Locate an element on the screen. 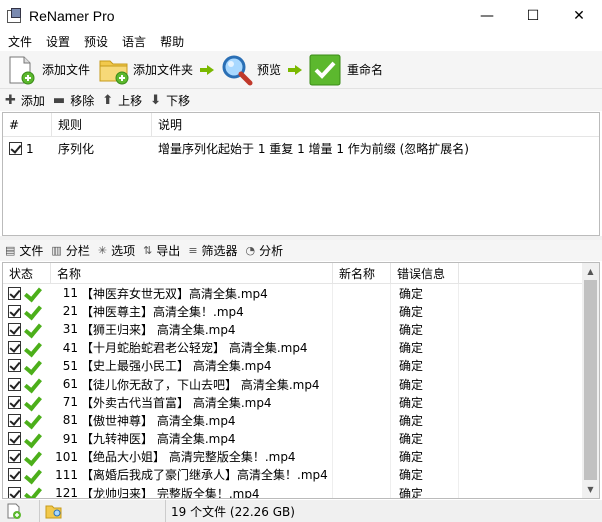 The image size is (602, 522). file-row: 71 【外卖古代当首富】 高清全集.mp4 确定 is located at coordinates (301, 402).